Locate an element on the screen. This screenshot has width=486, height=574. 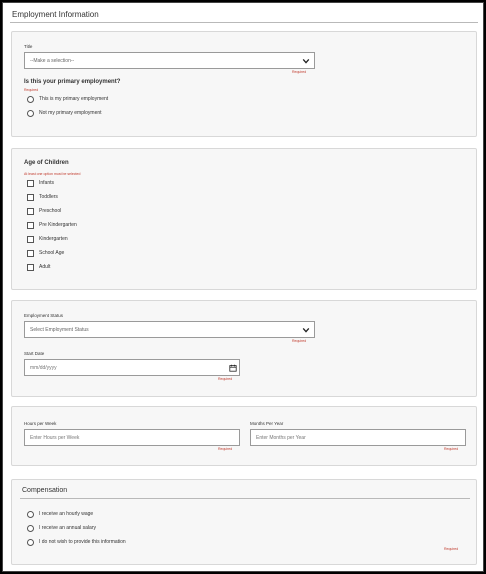
checkbox-label: Adult is located at coordinates (45, 267).